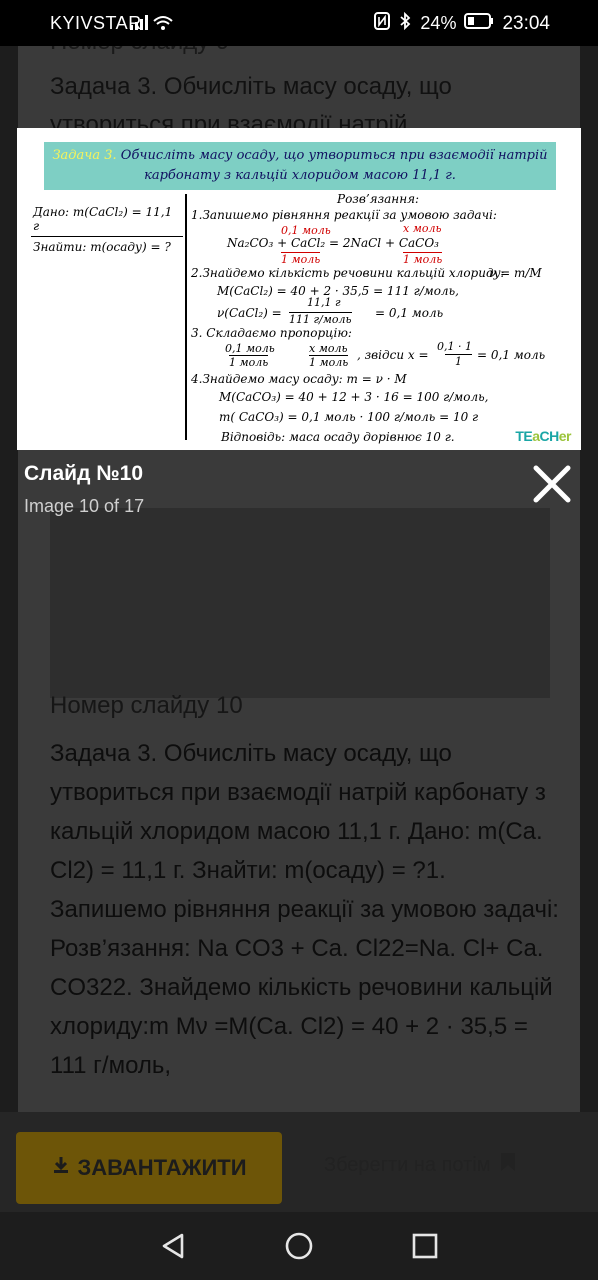  What do you see at coordinates (338, 437) in the screenshot?
I see `answer-text: Відповідь: маса осаду дорівнює 10 г.` at bounding box center [338, 437].